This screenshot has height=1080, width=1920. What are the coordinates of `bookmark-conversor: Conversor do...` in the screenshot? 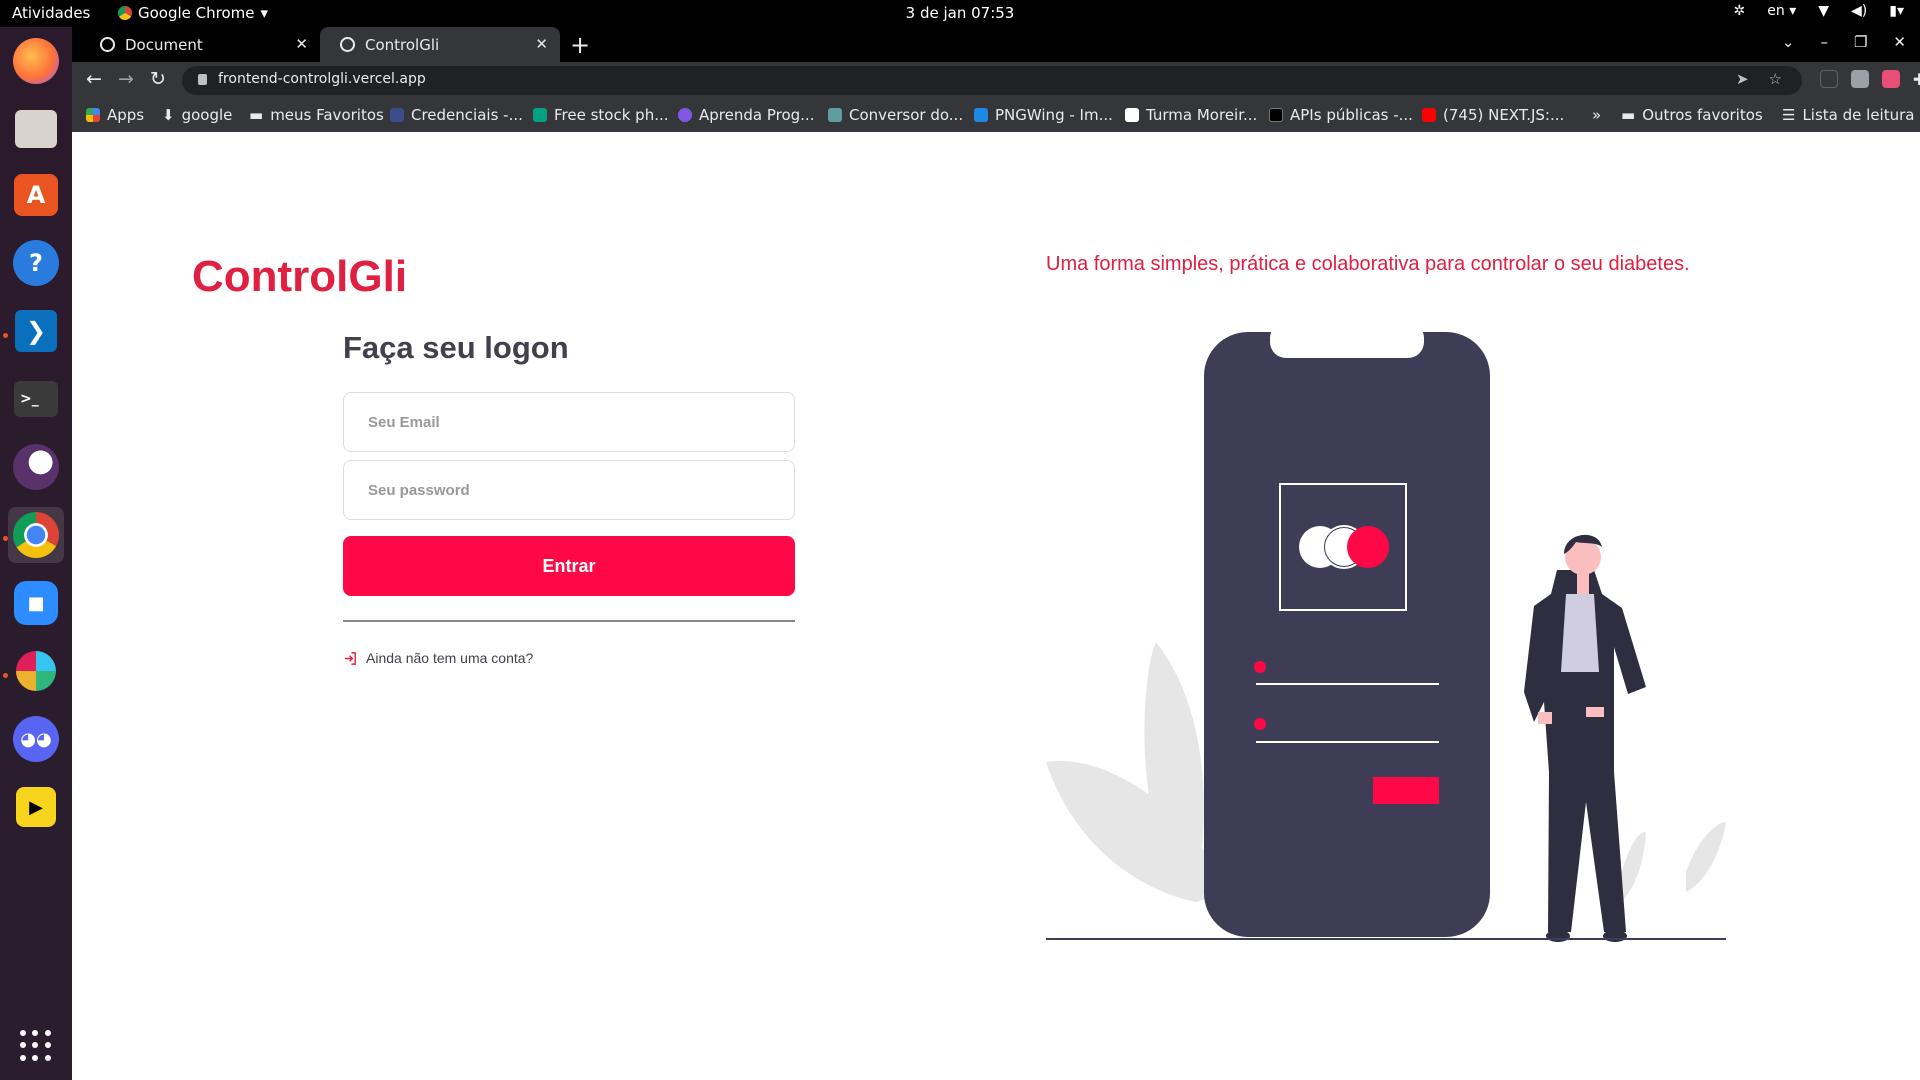 It's located at (895, 115).